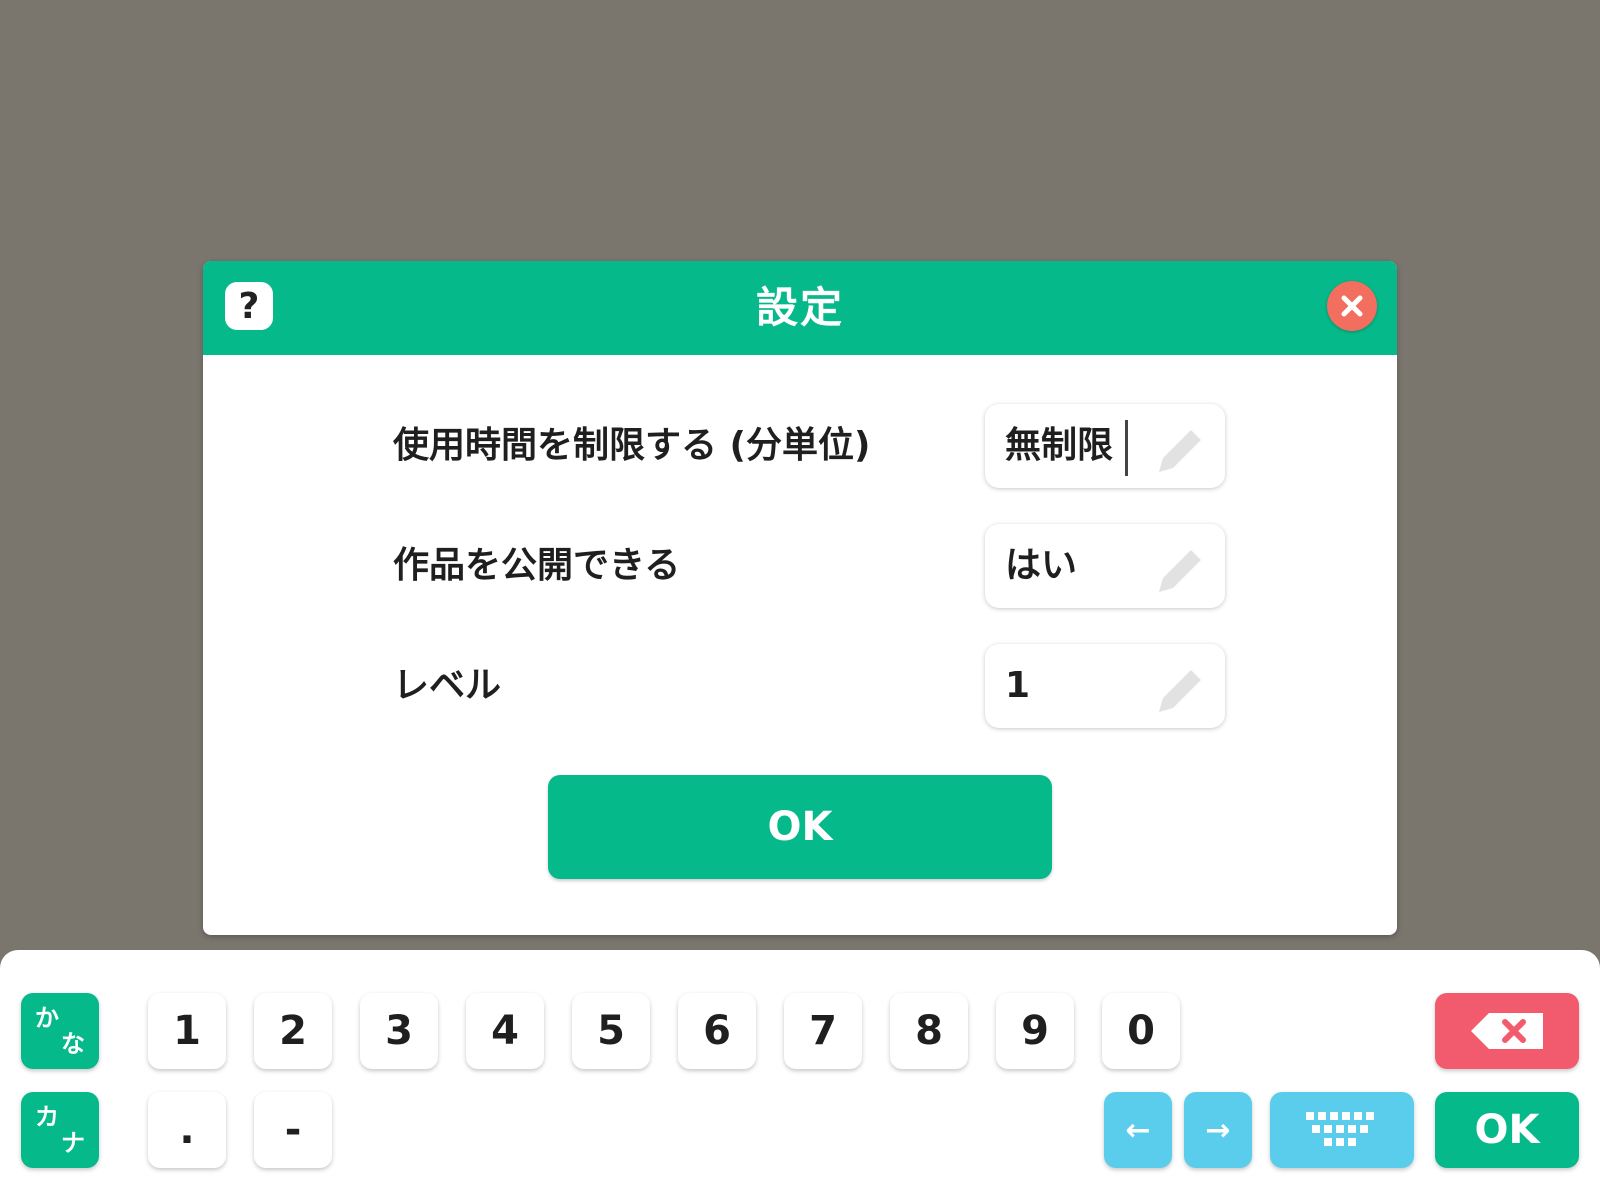 The image size is (1600, 1200). What do you see at coordinates (73, 1143) in the screenshot?
I see `katakana-key-label-2: ナ` at bounding box center [73, 1143].